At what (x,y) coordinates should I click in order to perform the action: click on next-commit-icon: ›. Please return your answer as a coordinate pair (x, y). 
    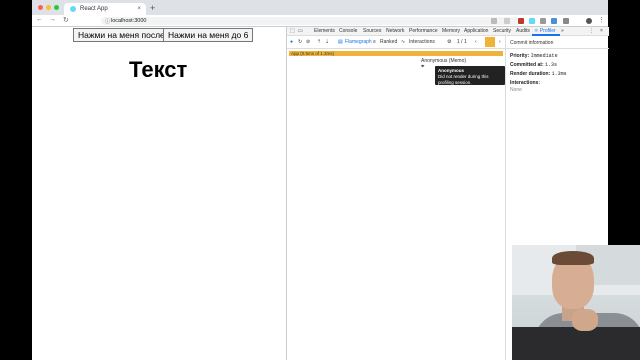
    Looking at the image, I should click on (500, 42).